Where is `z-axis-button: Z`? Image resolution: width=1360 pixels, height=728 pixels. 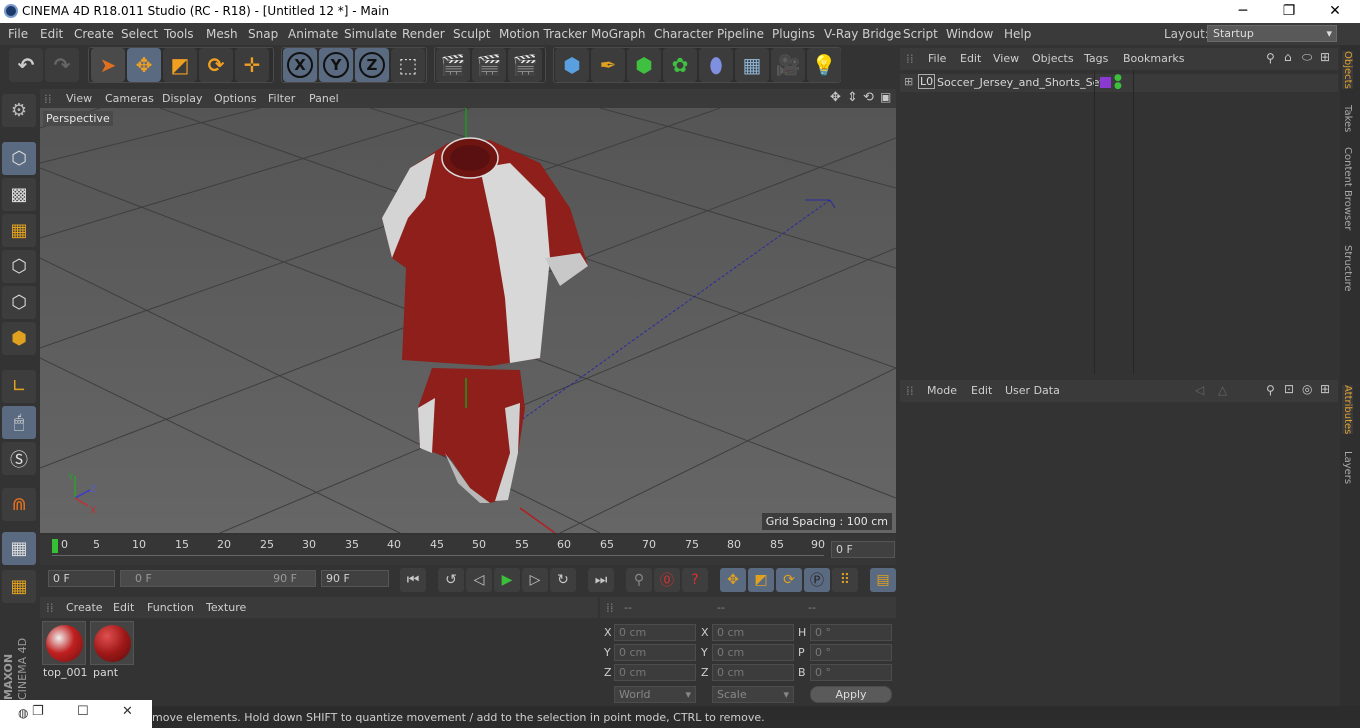 z-axis-button: Z is located at coordinates (372, 65).